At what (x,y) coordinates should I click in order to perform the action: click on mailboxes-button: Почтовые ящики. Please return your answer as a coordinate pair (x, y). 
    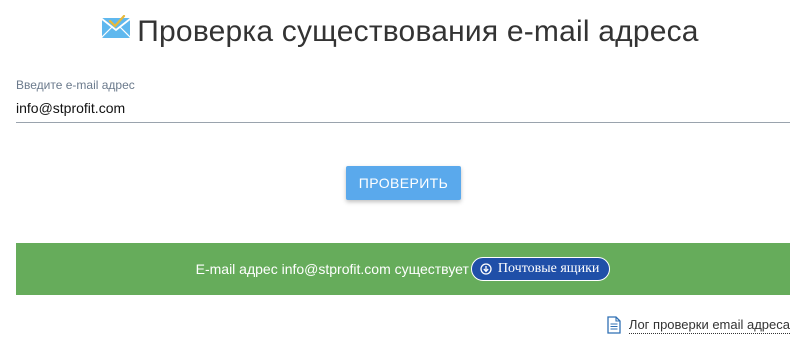
    Looking at the image, I should click on (540, 269).